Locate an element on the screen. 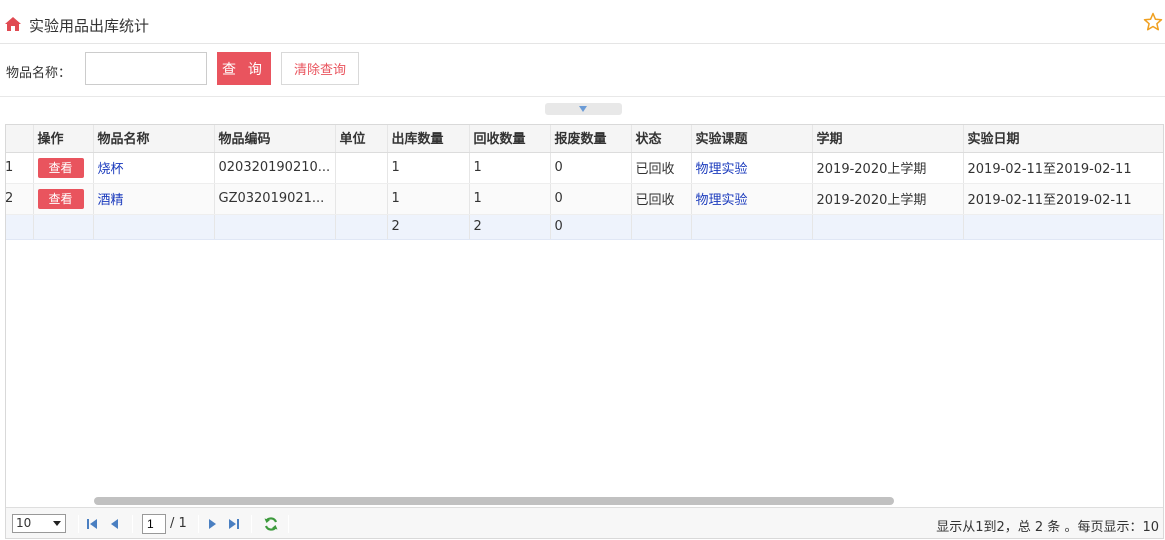  col-header-scrap-qty: 报废数量 is located at coordinates (591, 139).